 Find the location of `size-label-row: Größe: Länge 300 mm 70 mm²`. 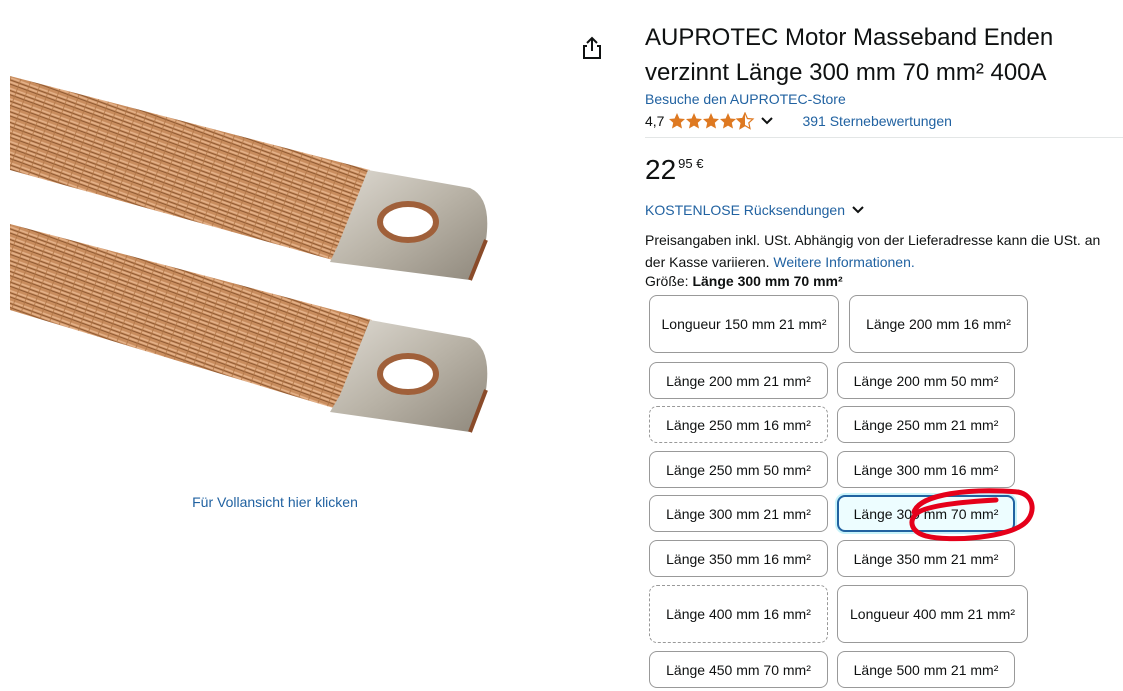

size-label-row: Größe: Länge 300 mm 70 mm² is located at coordinates (744, 281).